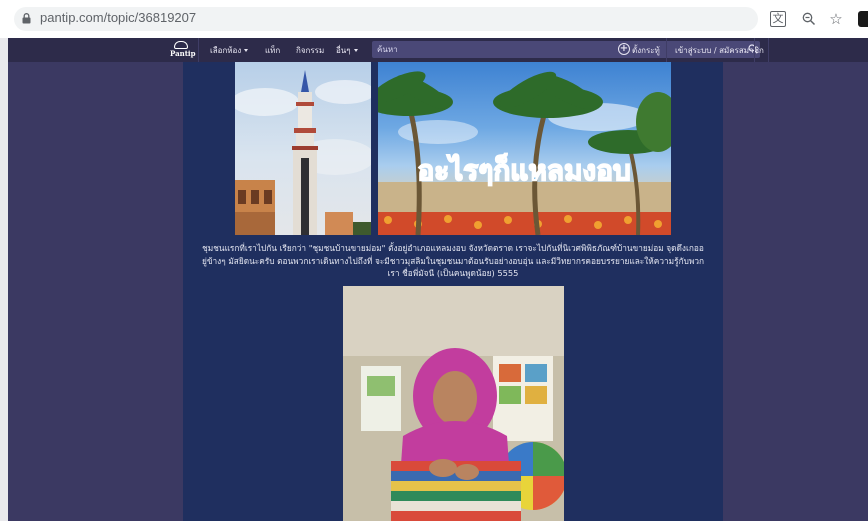 This screenshot has height=521, width=868. What do you see at coordinates (347, 50) in the screenshot?
I see `nav-item-more: อื่นๆ` at bounding box center [347, 50].